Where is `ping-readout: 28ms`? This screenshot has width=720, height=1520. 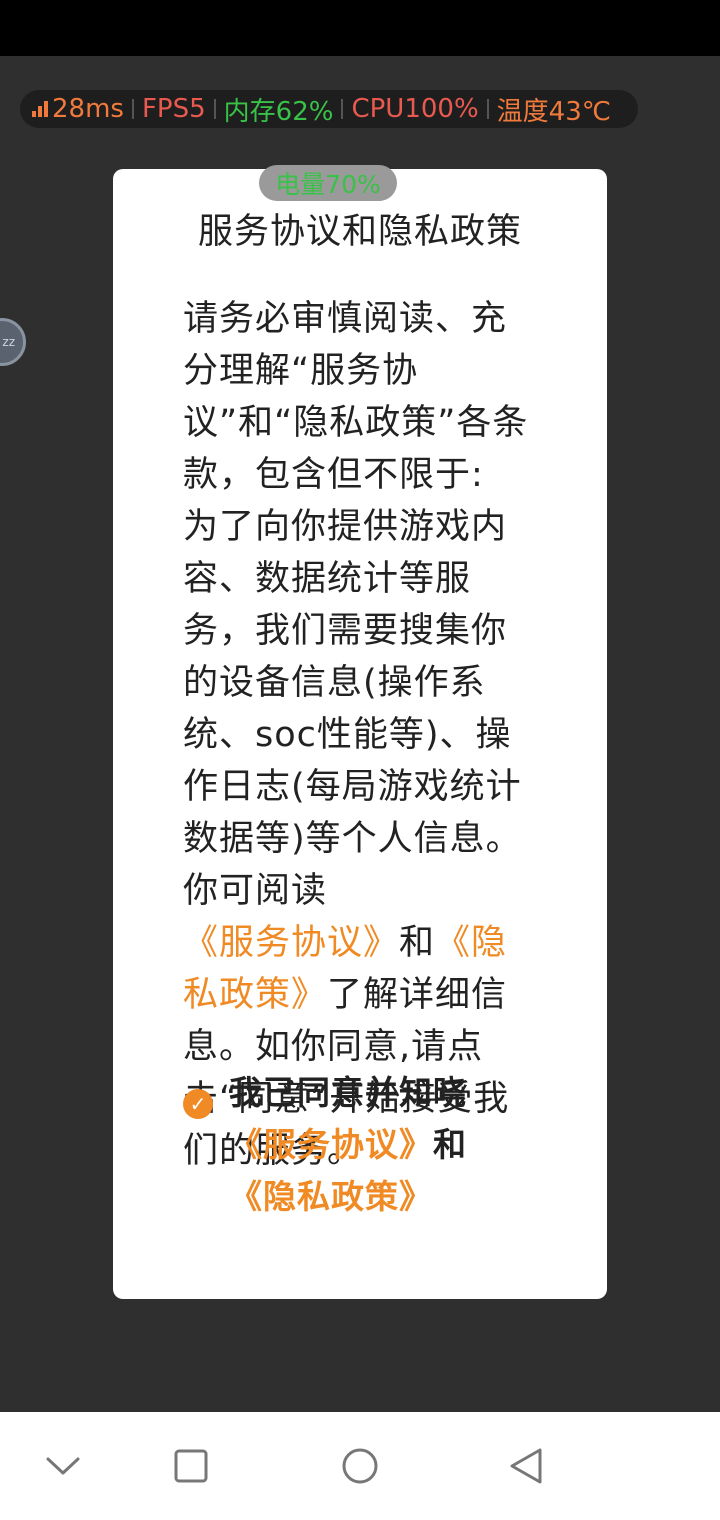 ping-readout: 28ms is located at coordinates (78, 109).